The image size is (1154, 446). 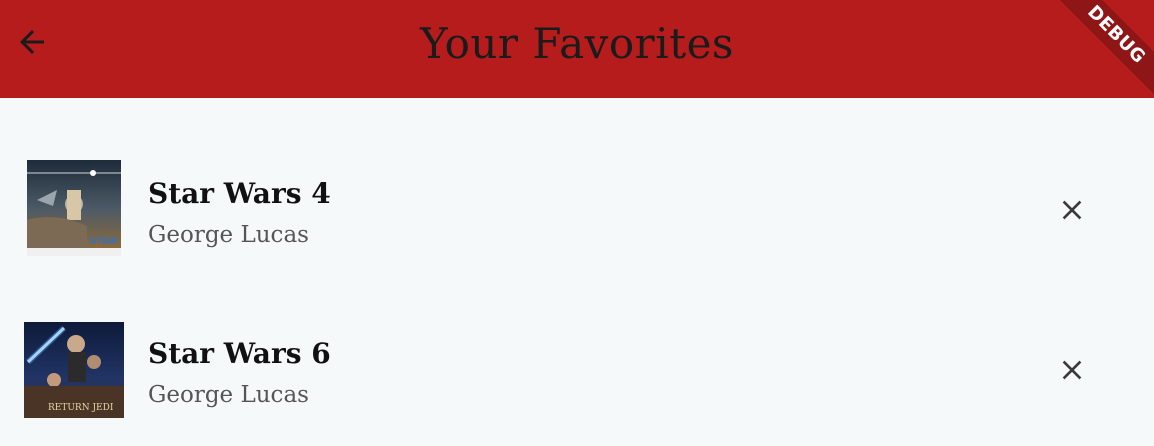 What do you see at coordinates (577, 43) in the screenshot?
I see `page-title: Your Favorites` at bounding box center [577, 43].